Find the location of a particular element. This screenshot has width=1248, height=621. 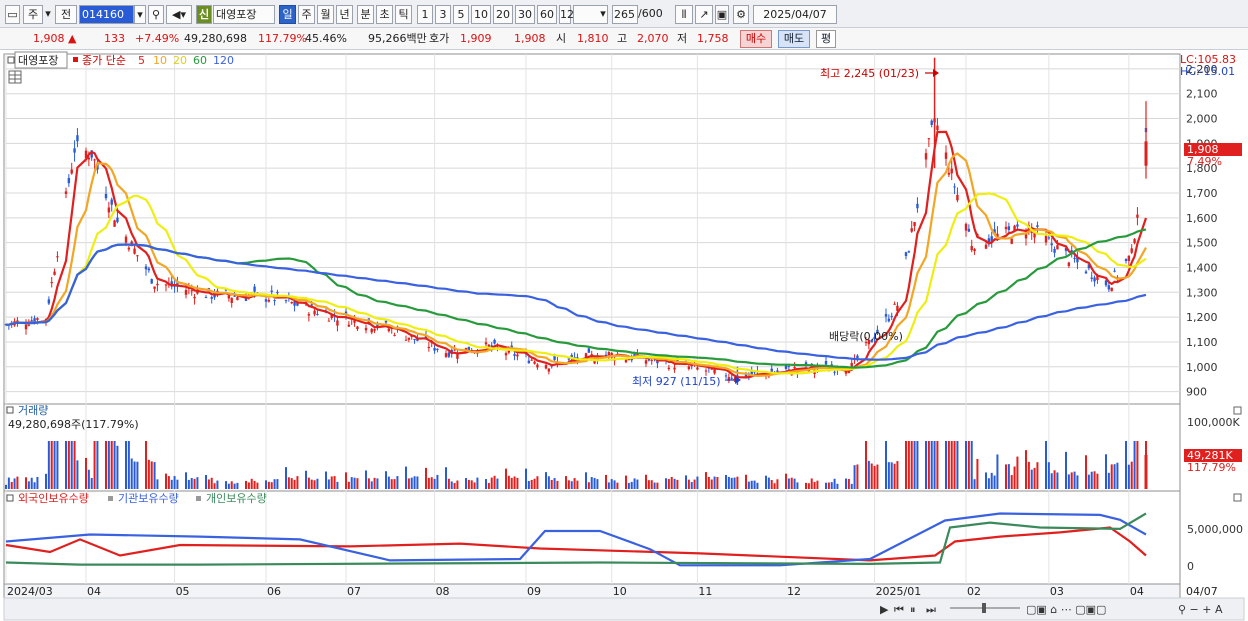

stock-code-input: 014160 is located at coordinates (106, 14).